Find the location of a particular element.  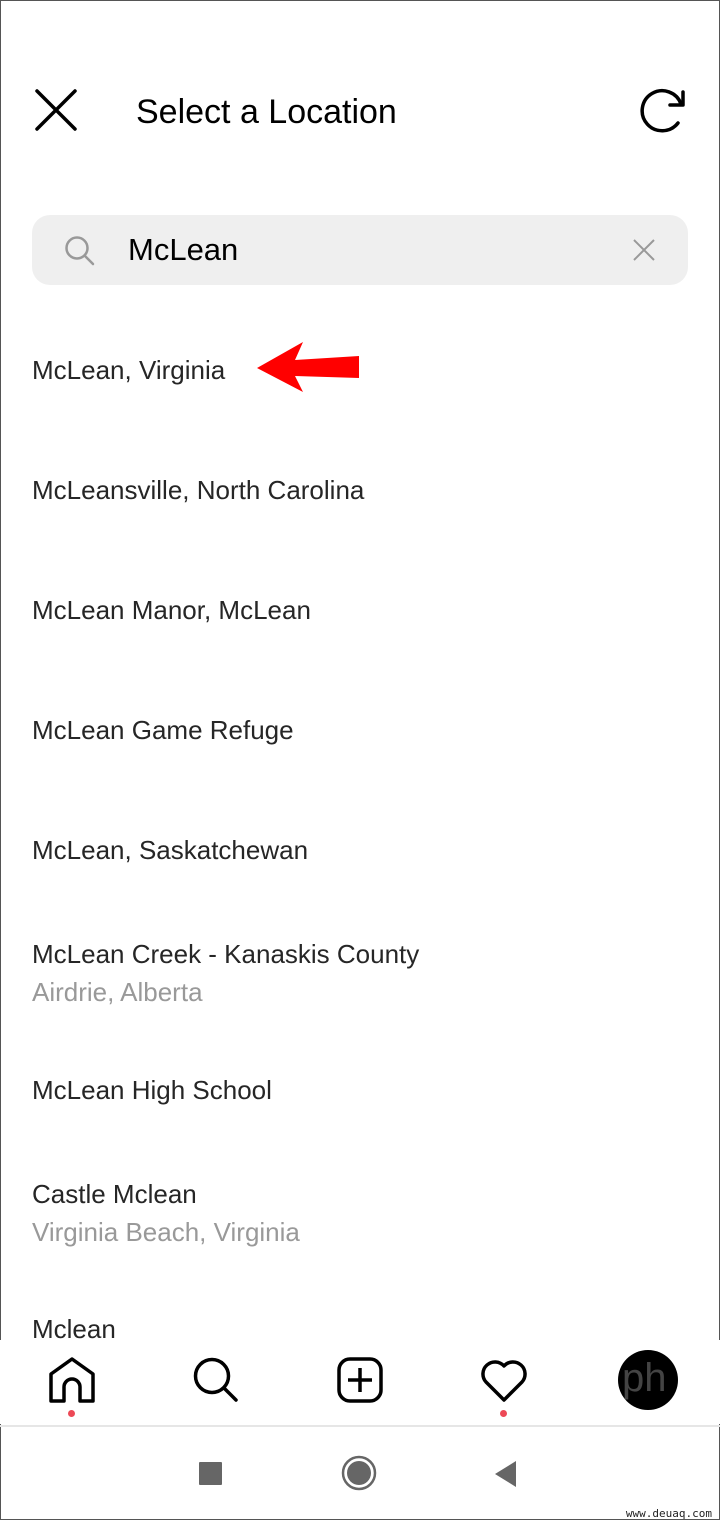

refresh-button is located at coordinates (663, 111).